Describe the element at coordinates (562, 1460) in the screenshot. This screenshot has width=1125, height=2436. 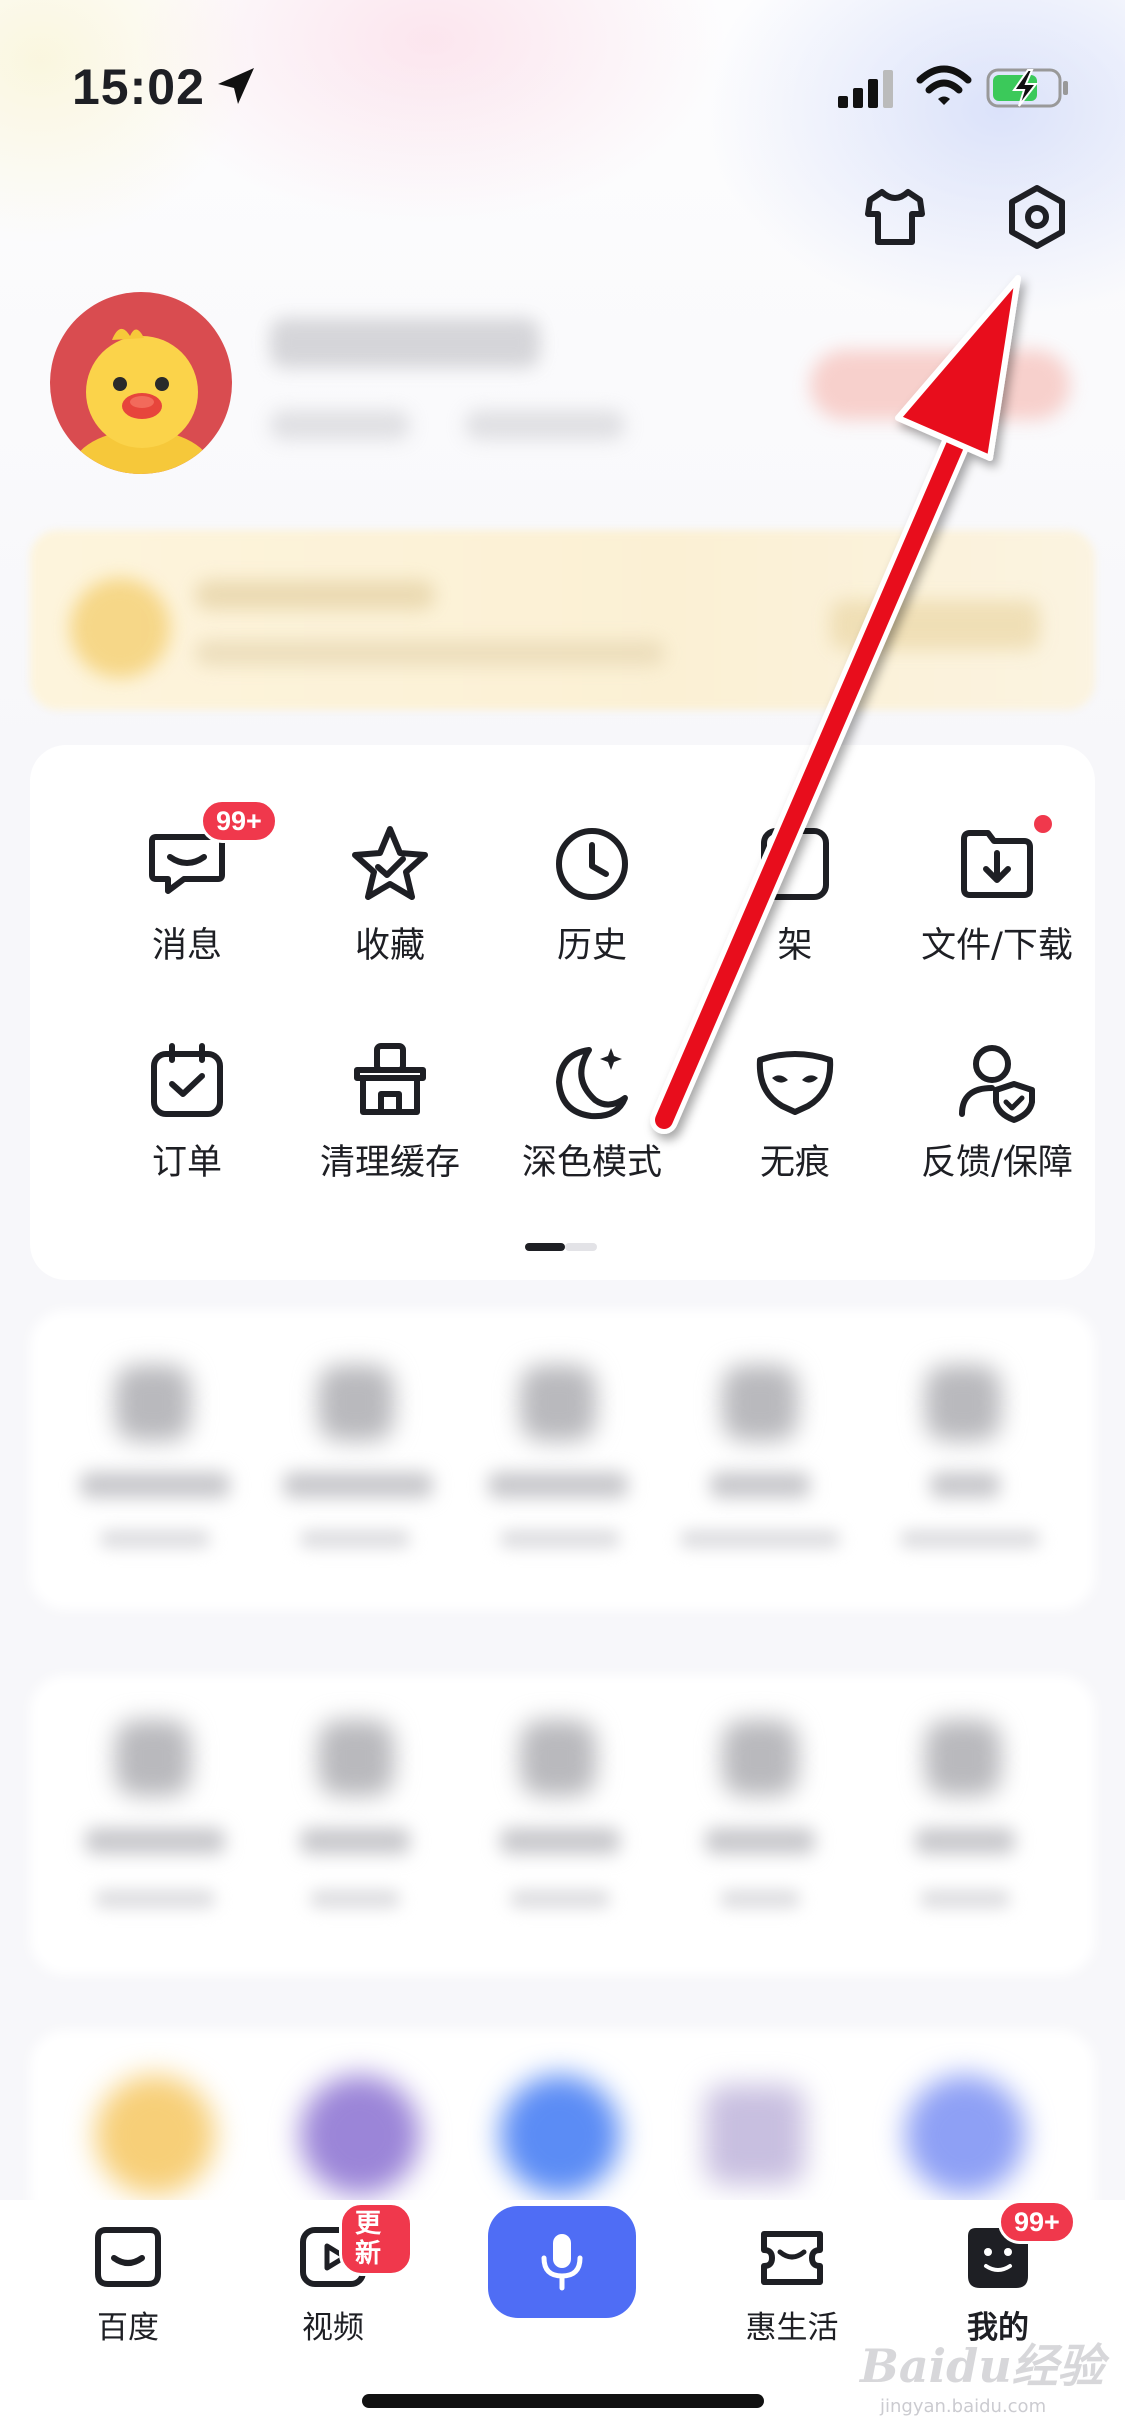
I see `services-card-blurred` at that location.